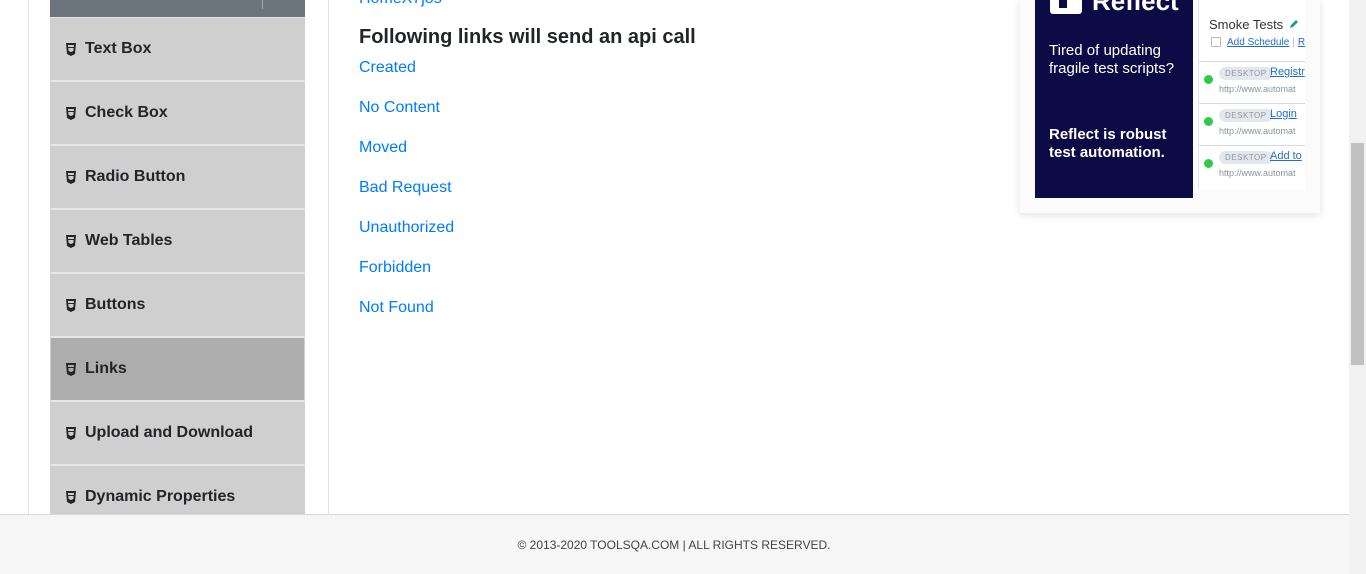  I want to click on sidebar-group-header, so click(177, 8).